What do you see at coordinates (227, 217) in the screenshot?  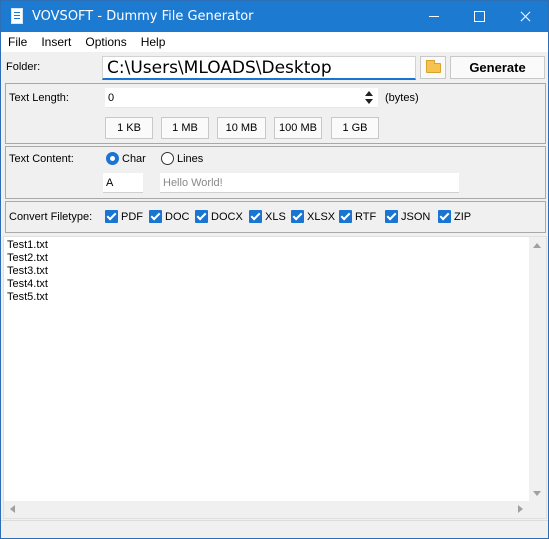 I see `checkbox-docx-label: DOCX` at bounding box center [227, 217].